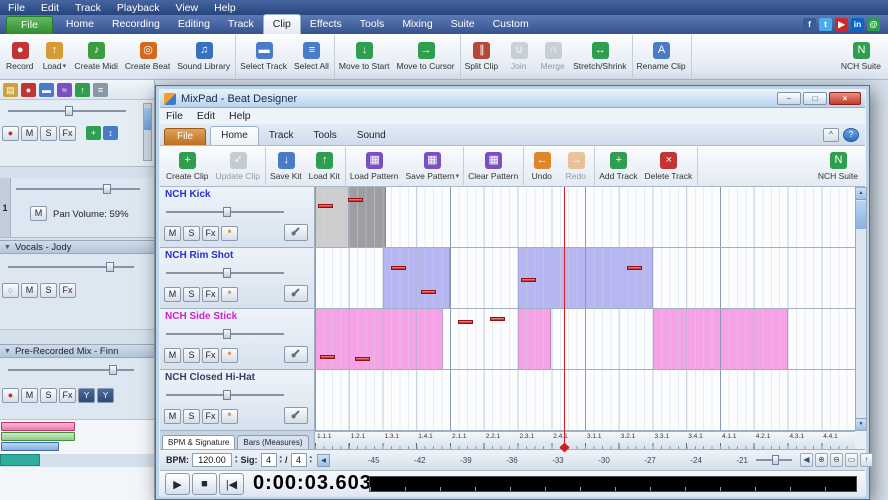 The width and height of the screenshot is (888, 500). Describe the element at coordinates (861, 424) in the screenshot. I see `scroll-down-arrow: ▼` at that location.